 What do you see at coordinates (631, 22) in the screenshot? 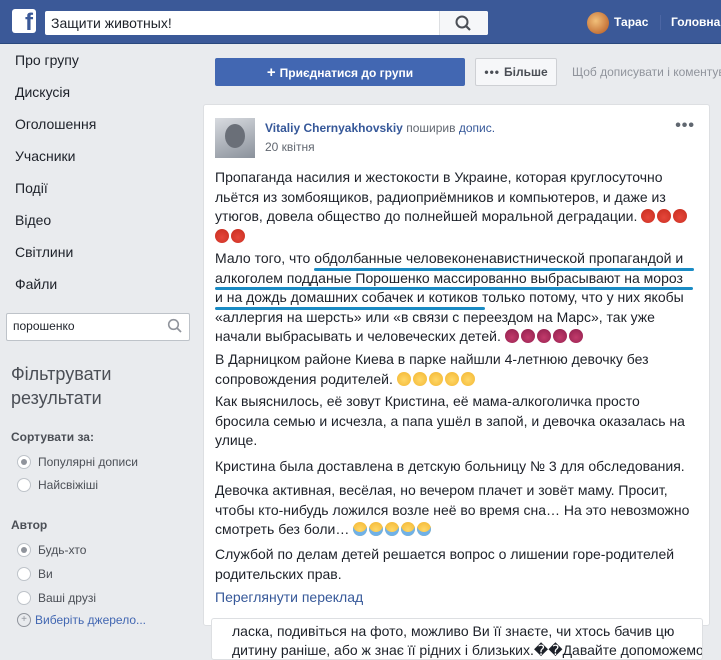
I see `user-name: Тарас` at bounding box center [631, 22].